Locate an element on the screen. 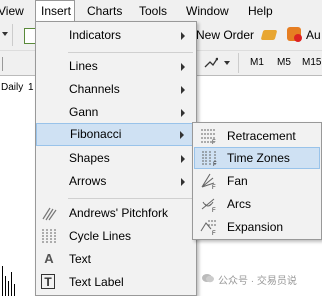 This screenshot has width=322, height=296. menu-item-label: Andrews' Pitchfork is located at coordinates (118, 213).